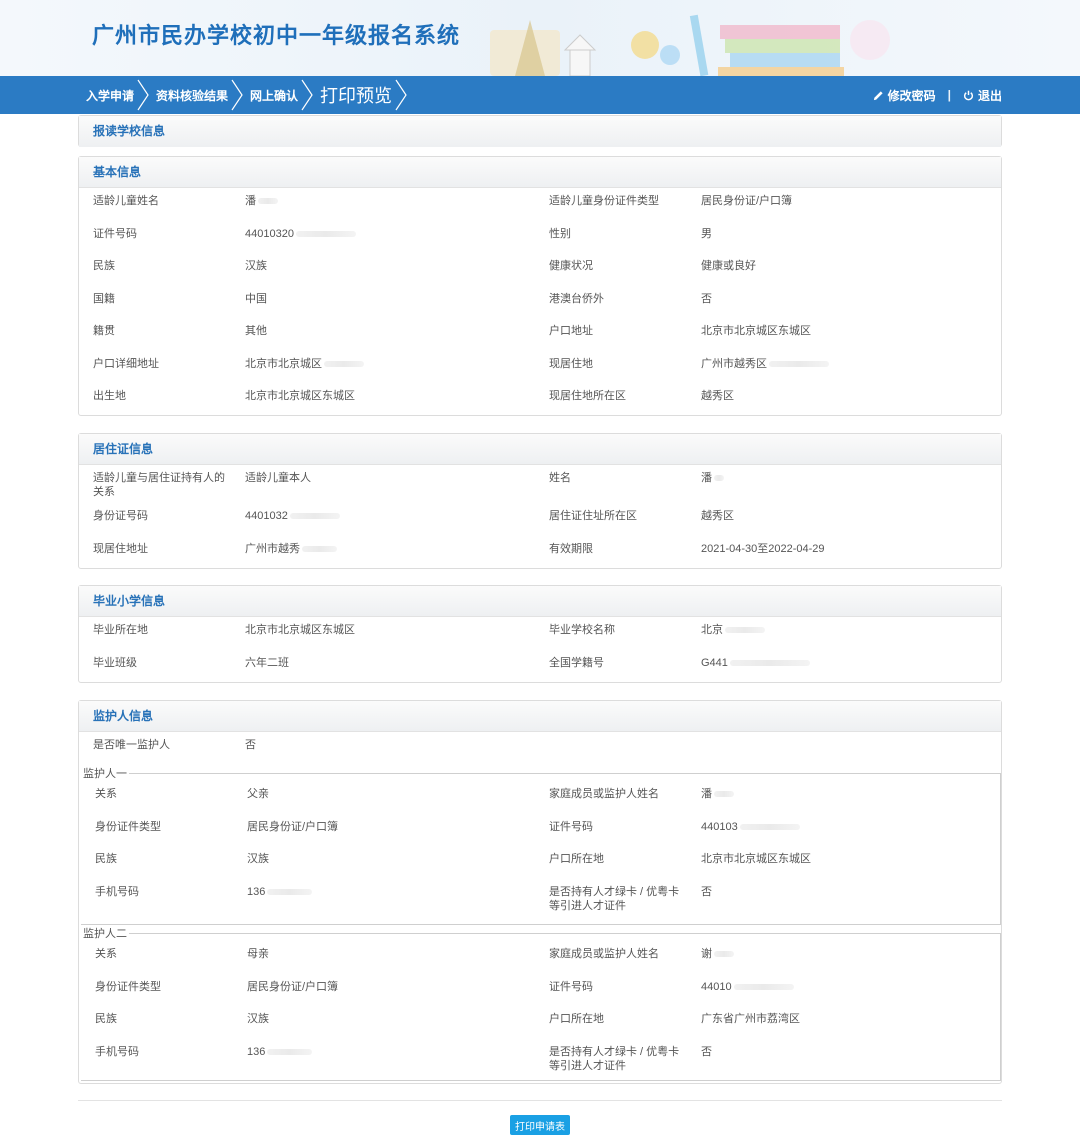 This screenshot has width=1080, height=1147. Describe the element at coordinates (582, 630) in the screenshot. I see `field-label: 毕业学校名称` at that location.